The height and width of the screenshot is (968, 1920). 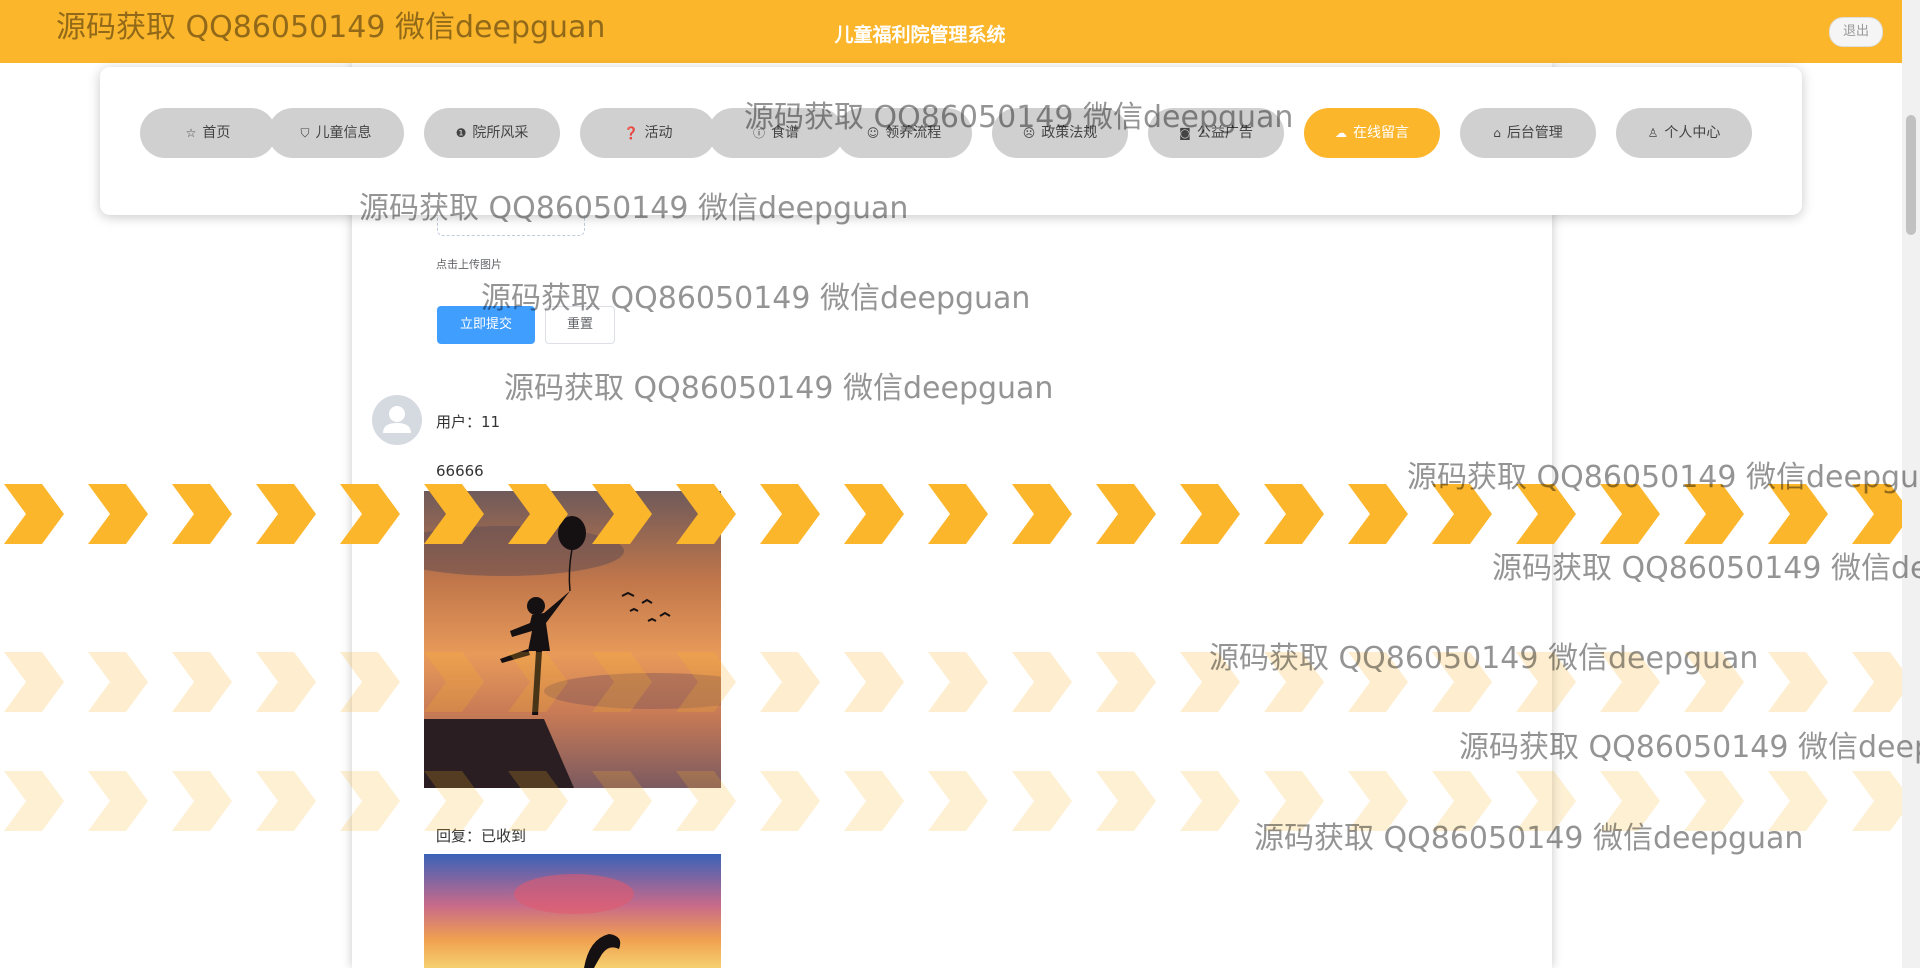 I want to click on nav-item-home: ☆ 首页, so click(x=208, y=133).